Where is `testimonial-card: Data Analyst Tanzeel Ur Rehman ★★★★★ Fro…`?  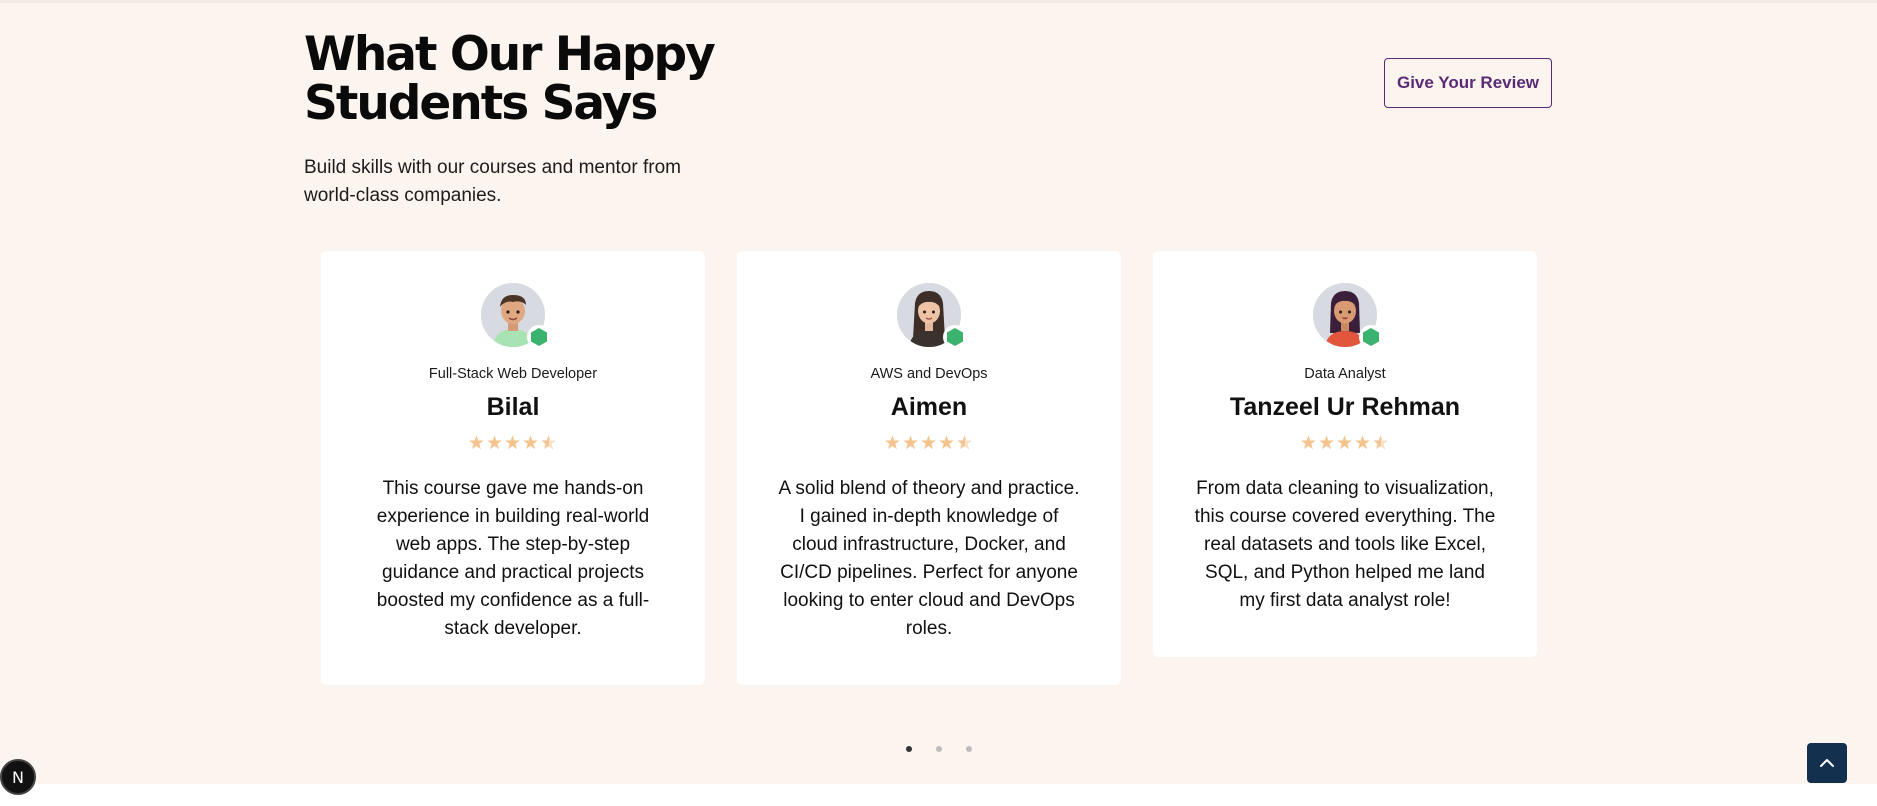
testimonial-card: Data Analyst Tanzeel Ur Rehman ★★★★★ Fro… is located at coordinates (1345, 454).